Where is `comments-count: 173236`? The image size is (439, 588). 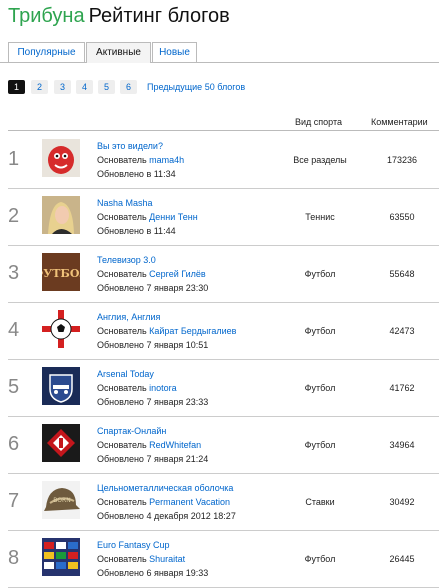
comments-count: 173236 is located at coordinates (402, 160).